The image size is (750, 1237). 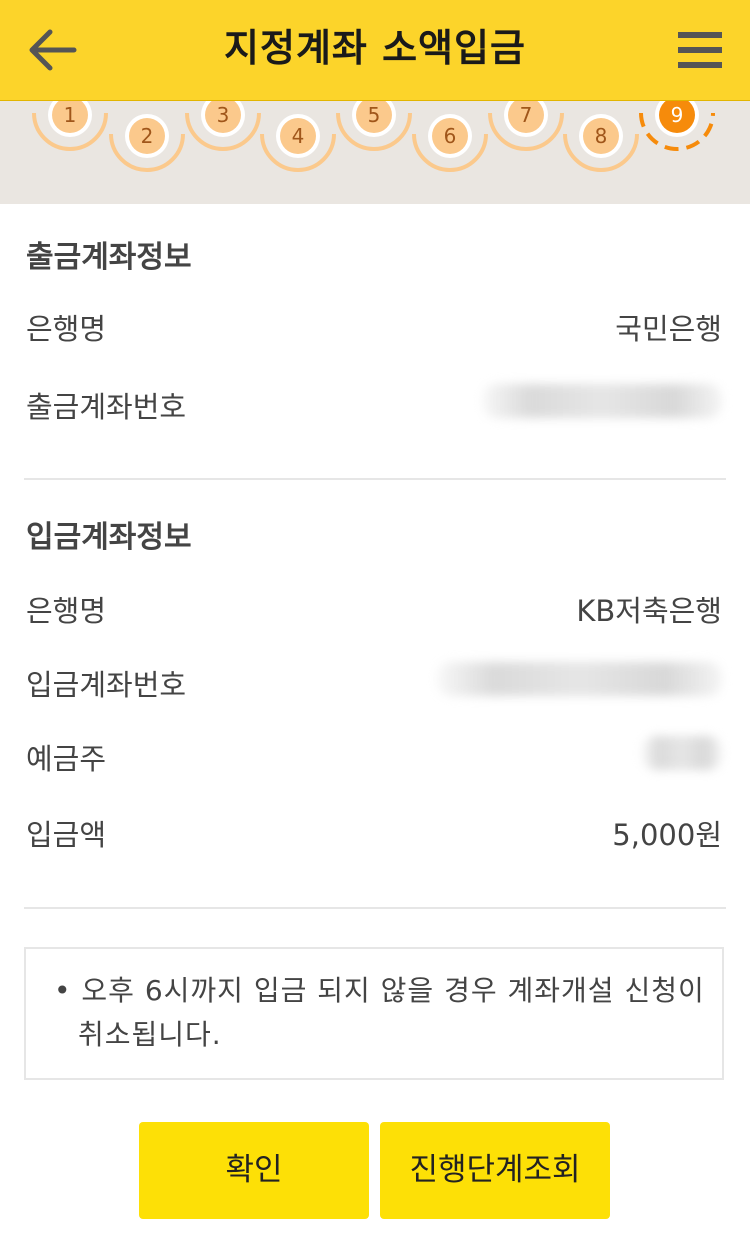 I want to click on deposit-section-title: 입금계좌정보, so click(x=109, y=537).